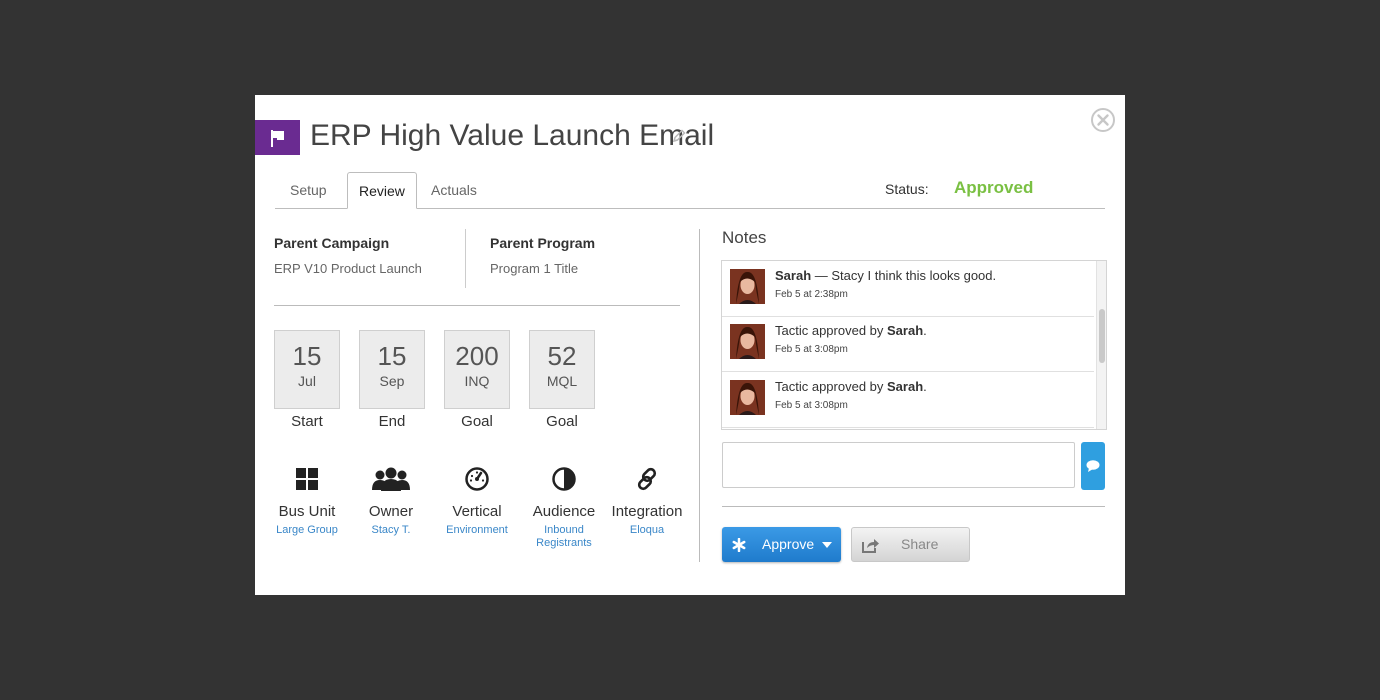 The width and height of the screenshot is (1380, 700). I want to click on parent-program-value: Program 1 Title, so click(534, 268).